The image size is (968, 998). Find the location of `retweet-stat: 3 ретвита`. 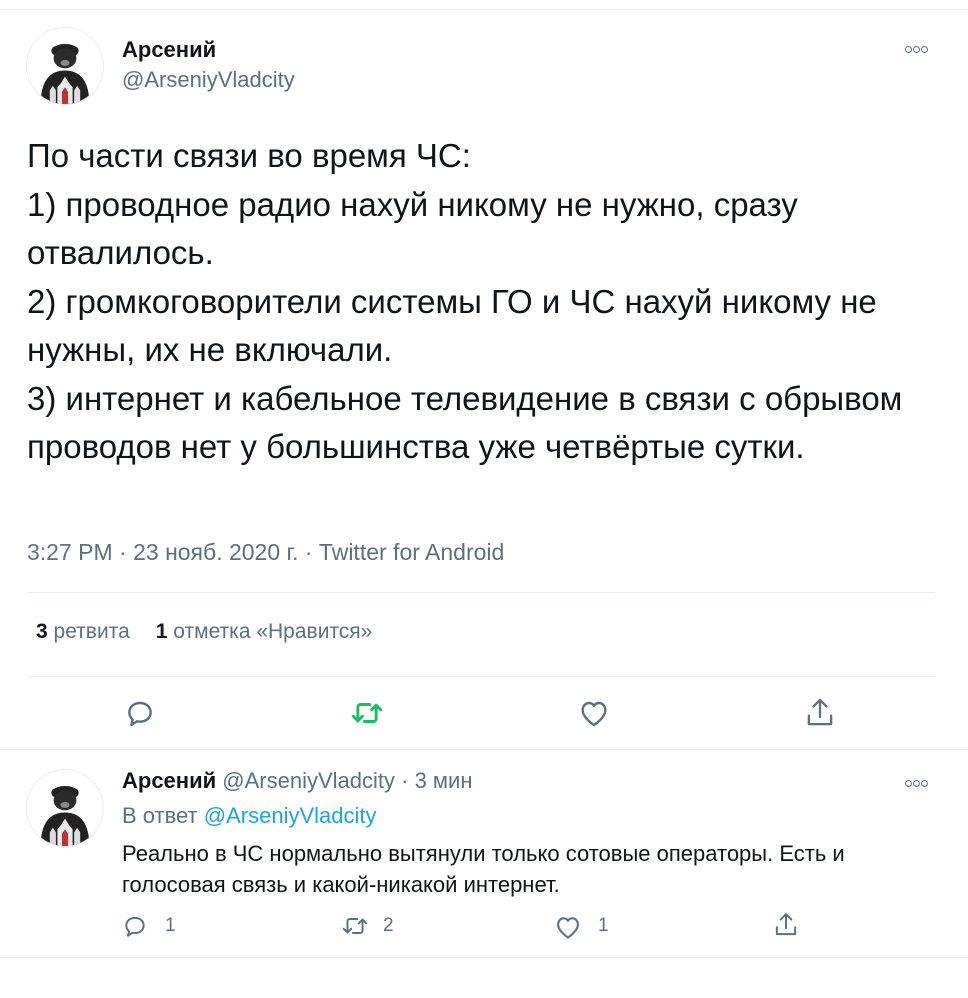

retweet-stat: 3 ретвита is located at coordinates (83, 631).